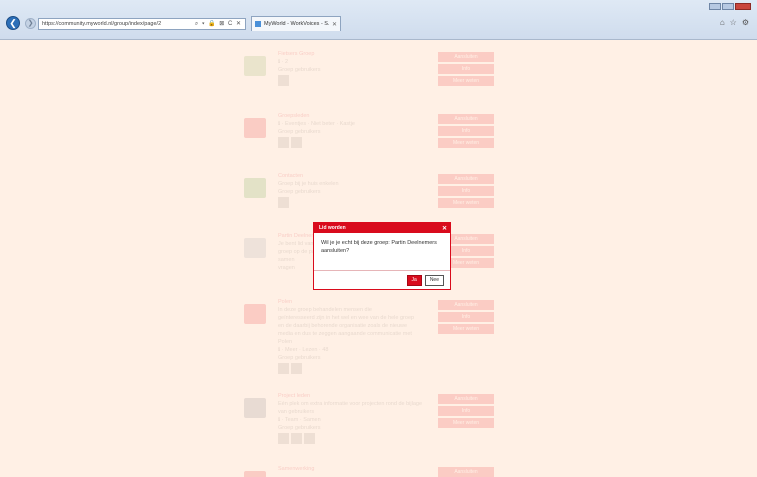  I want to click on back-button: ❮, so click(13, 23).